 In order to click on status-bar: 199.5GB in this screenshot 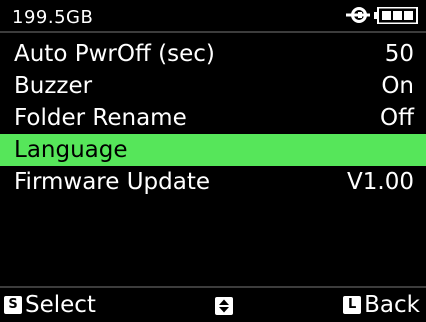, I will do `click(213, 16)`.